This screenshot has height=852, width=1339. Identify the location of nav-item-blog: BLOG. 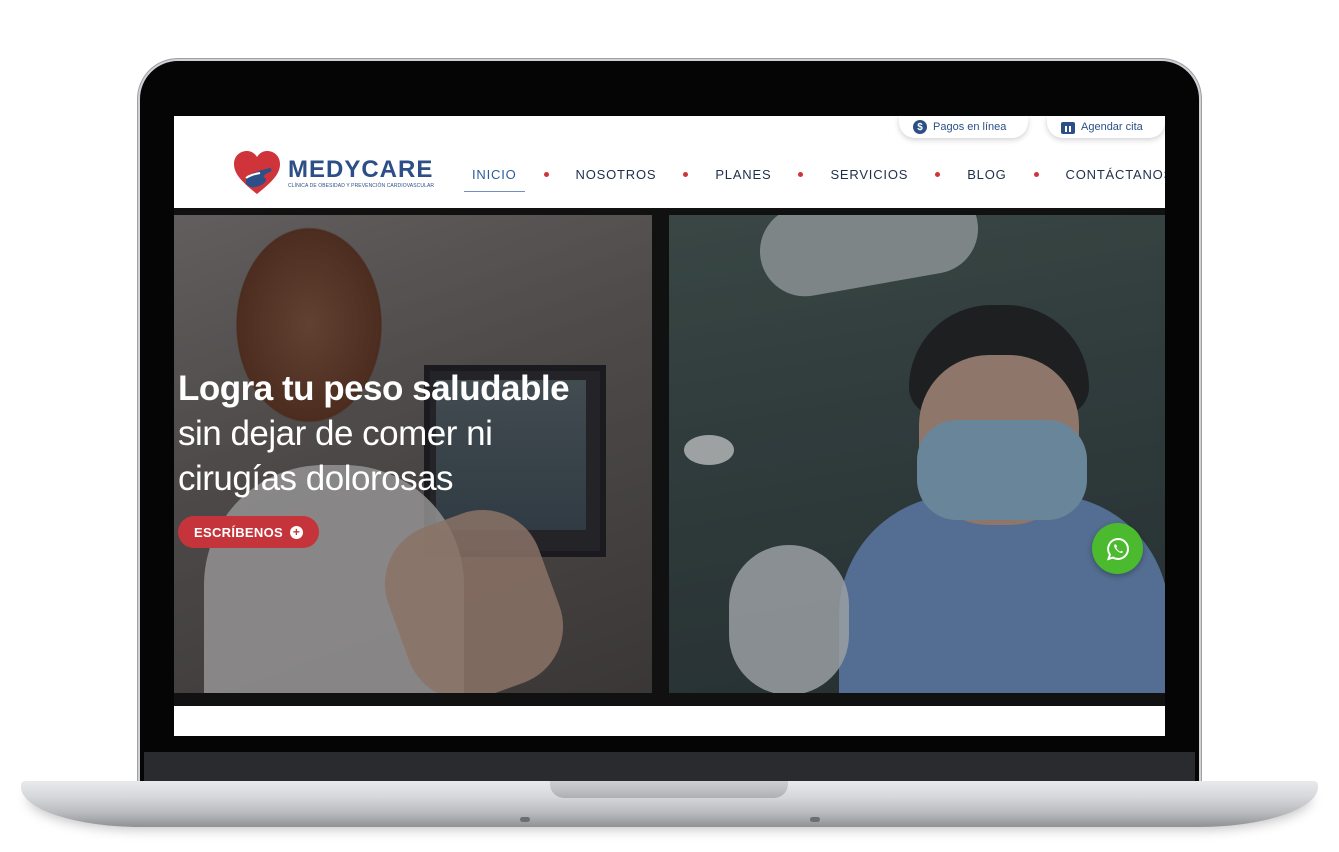
(986, 174).